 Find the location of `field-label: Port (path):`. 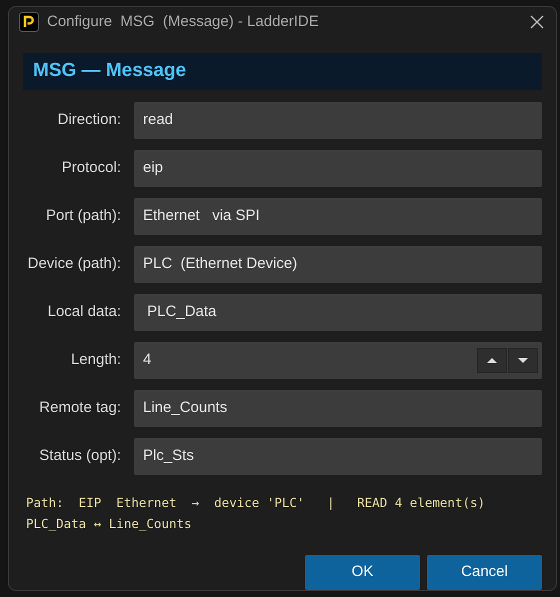

field-label: Port (path): is located at coordinates (82, 216).